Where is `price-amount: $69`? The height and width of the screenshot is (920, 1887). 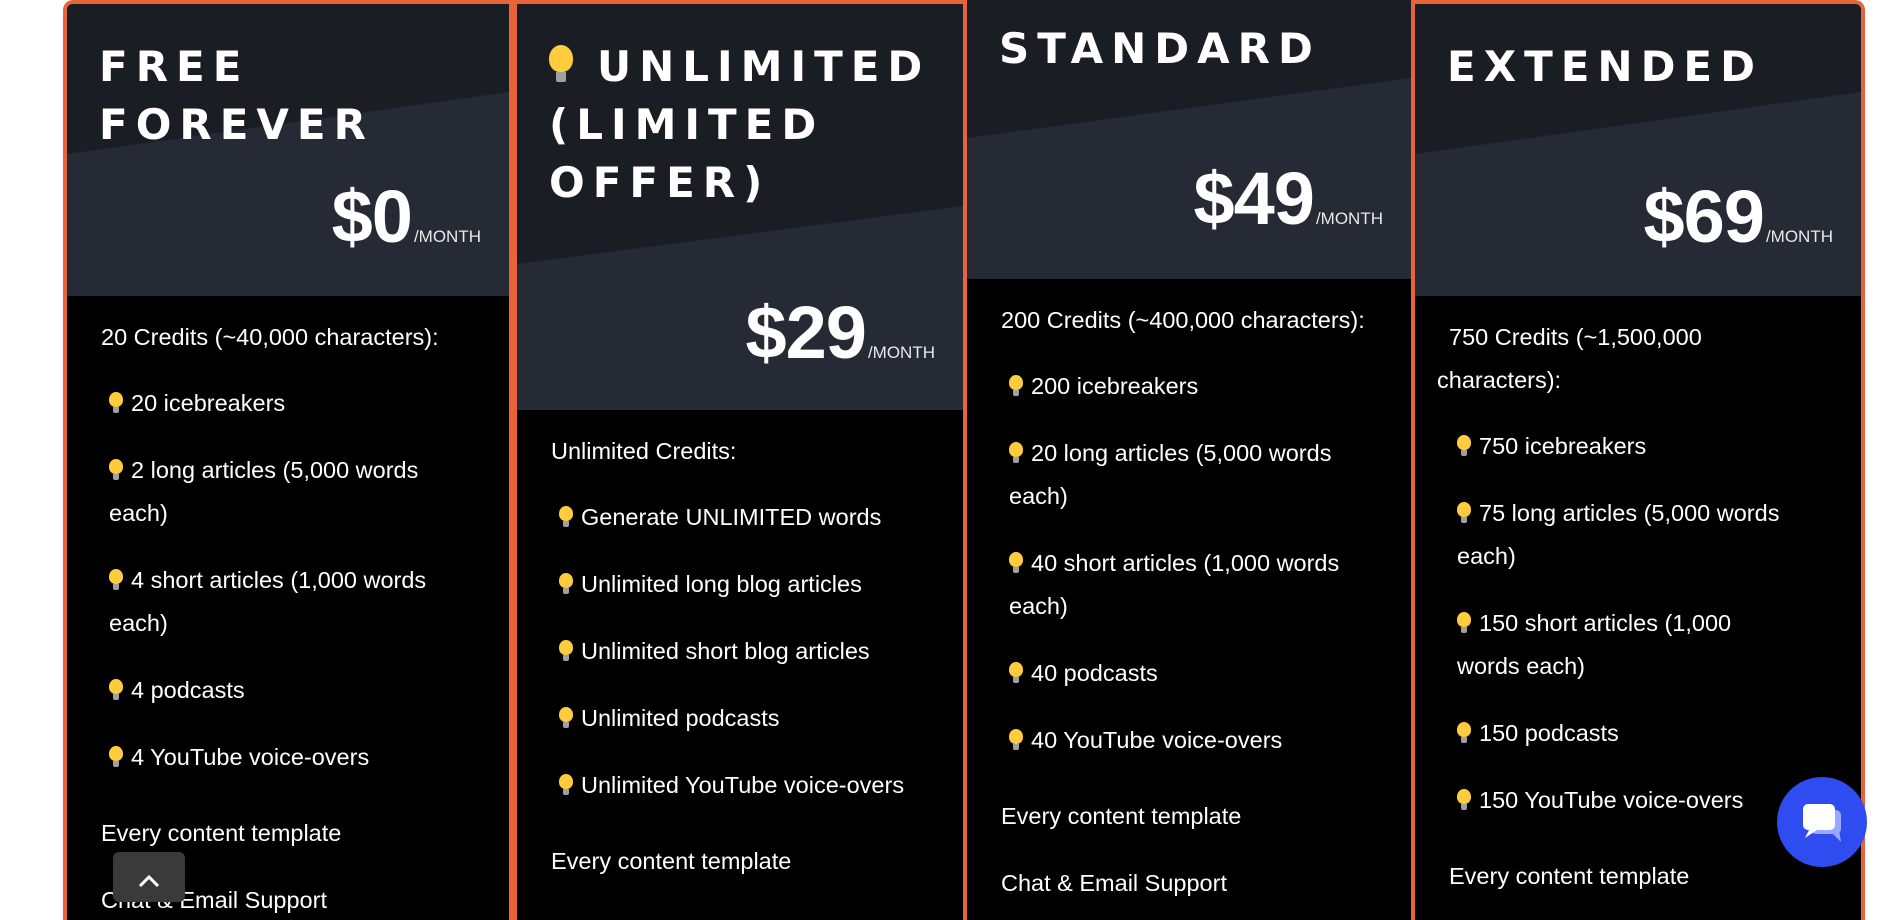
price-amount: $69 is located at coordinates (1703, 216).